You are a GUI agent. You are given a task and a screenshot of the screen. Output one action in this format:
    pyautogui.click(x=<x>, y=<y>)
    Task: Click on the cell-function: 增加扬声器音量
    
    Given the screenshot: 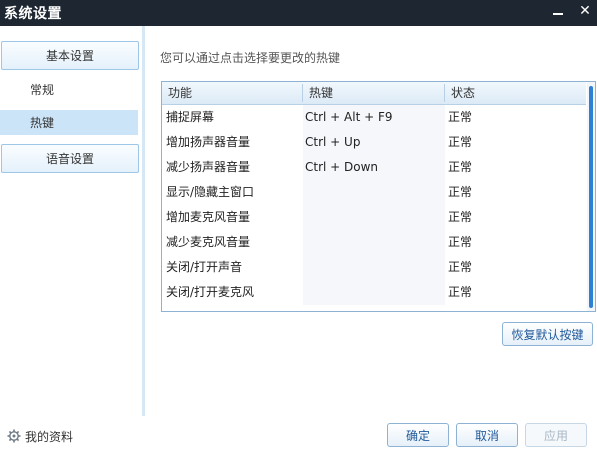 What is the action you would take?
    pyautogui.click(x=208, y=142)
    